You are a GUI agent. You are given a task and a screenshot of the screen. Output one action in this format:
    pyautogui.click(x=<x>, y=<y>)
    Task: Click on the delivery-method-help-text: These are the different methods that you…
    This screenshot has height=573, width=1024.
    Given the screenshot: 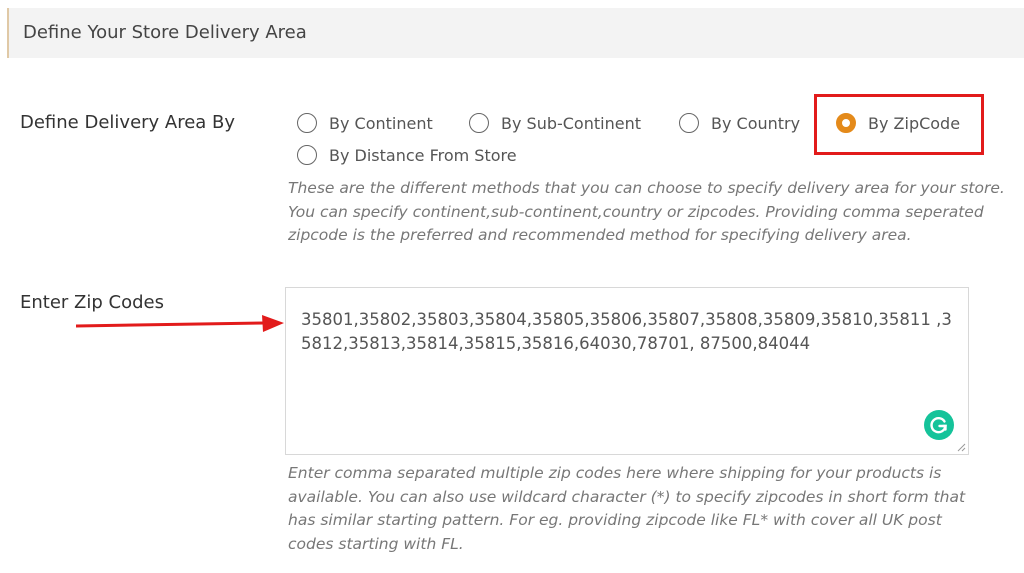 What is the action you would take?
    pyautogui.click(x=646, y=211)
    